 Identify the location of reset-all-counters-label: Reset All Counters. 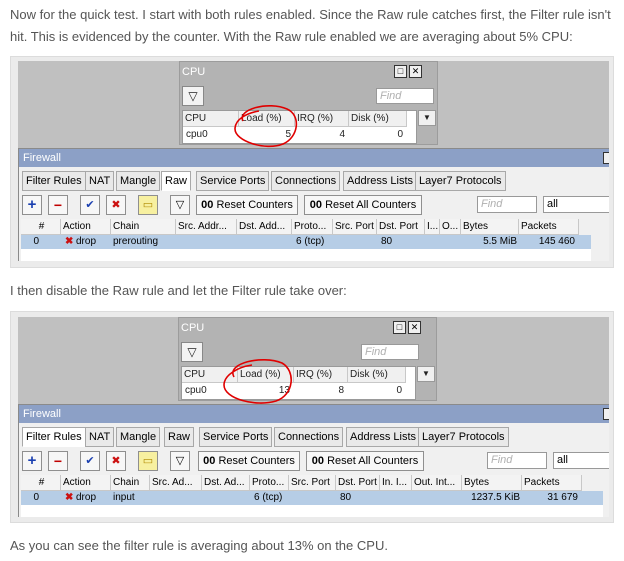
(371, 205).